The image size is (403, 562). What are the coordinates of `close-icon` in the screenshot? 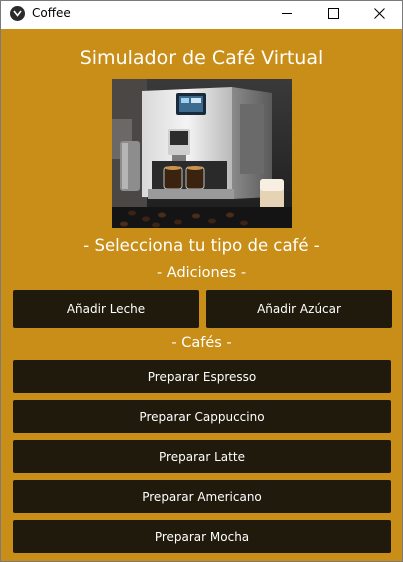 It's located at (379, 13).